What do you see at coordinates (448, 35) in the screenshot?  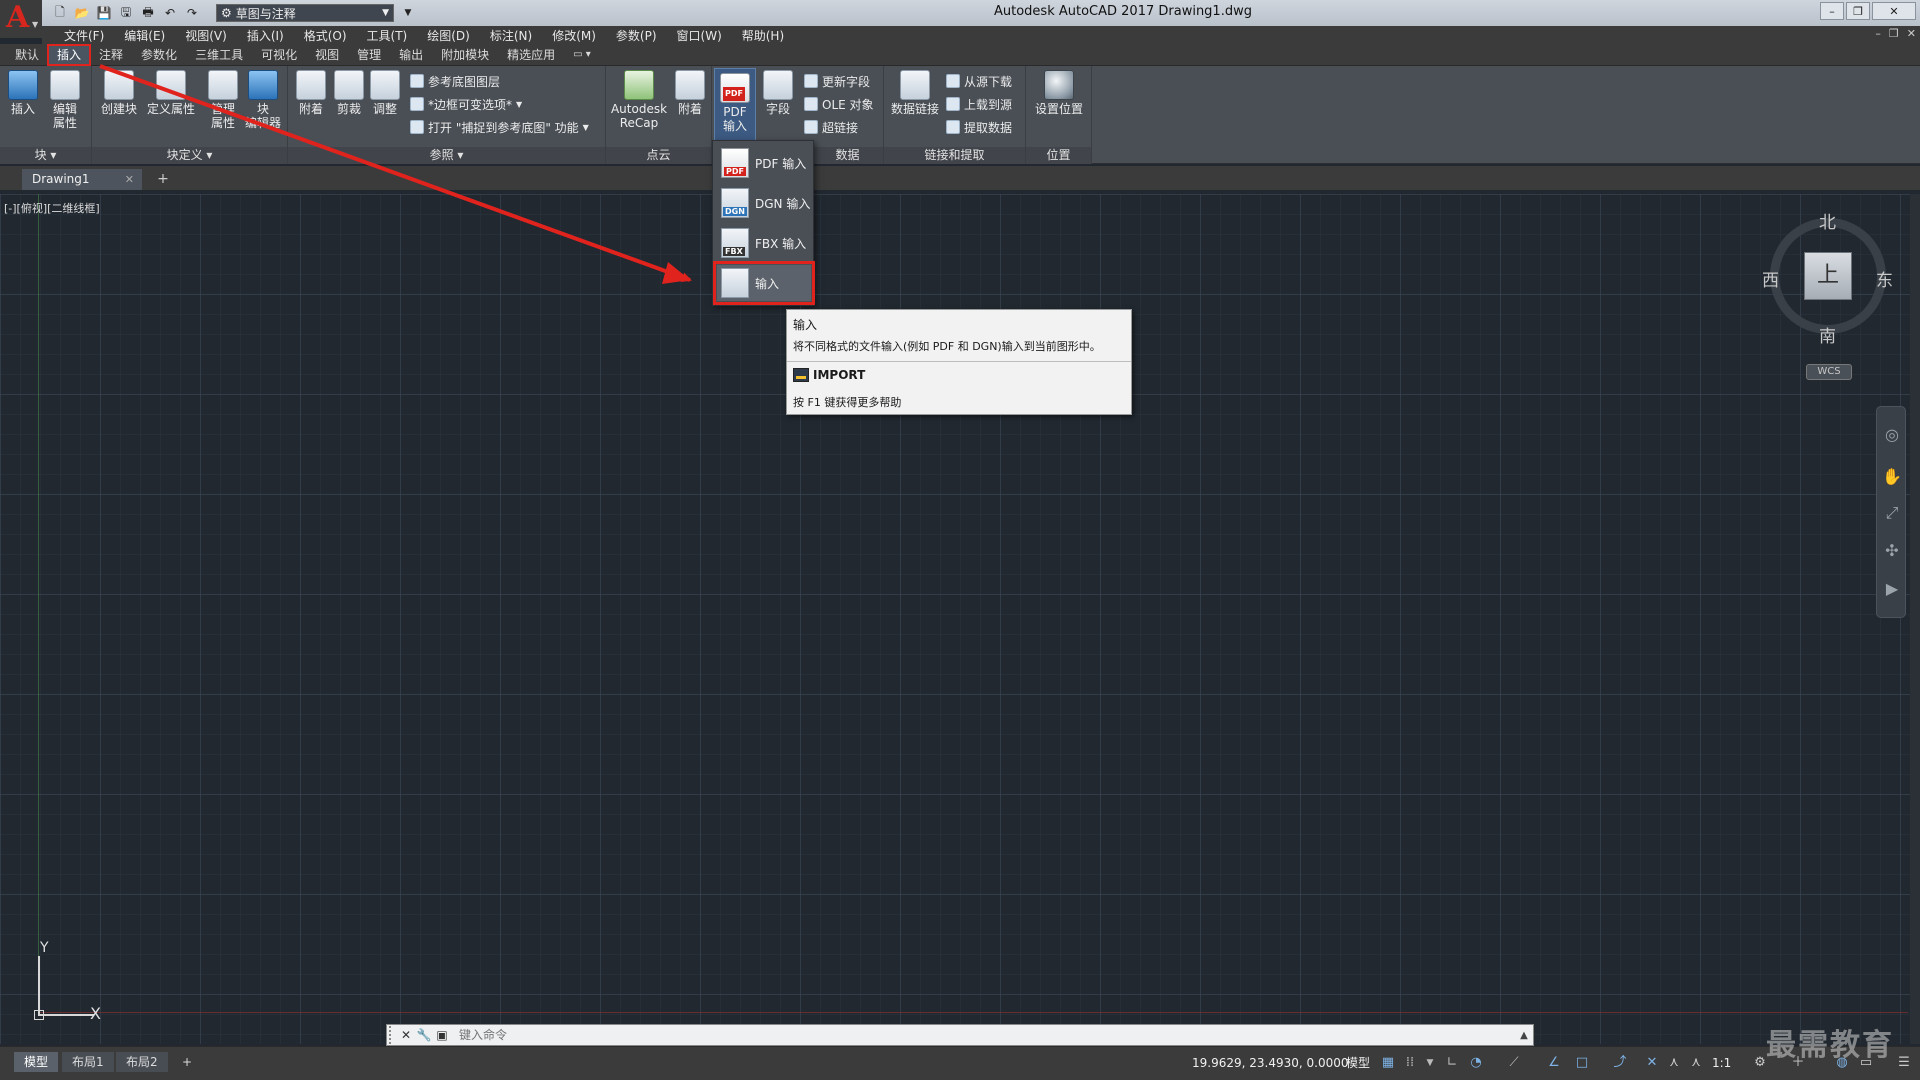 I see `menu-draw: 绘图(D)` at bounding box center [448, 35].